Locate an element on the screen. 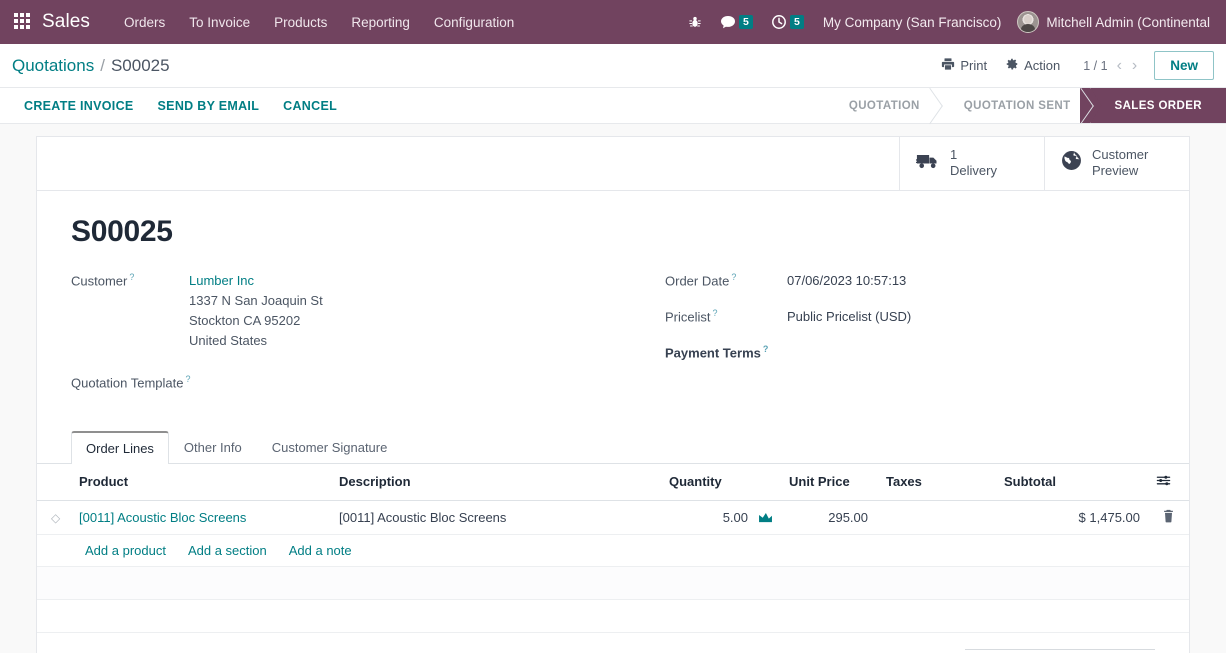 Image resolution: width=1226 pixels, height=653 pixels. field-pricelist-label: Pricelist? is located at coordinates (726, 315).